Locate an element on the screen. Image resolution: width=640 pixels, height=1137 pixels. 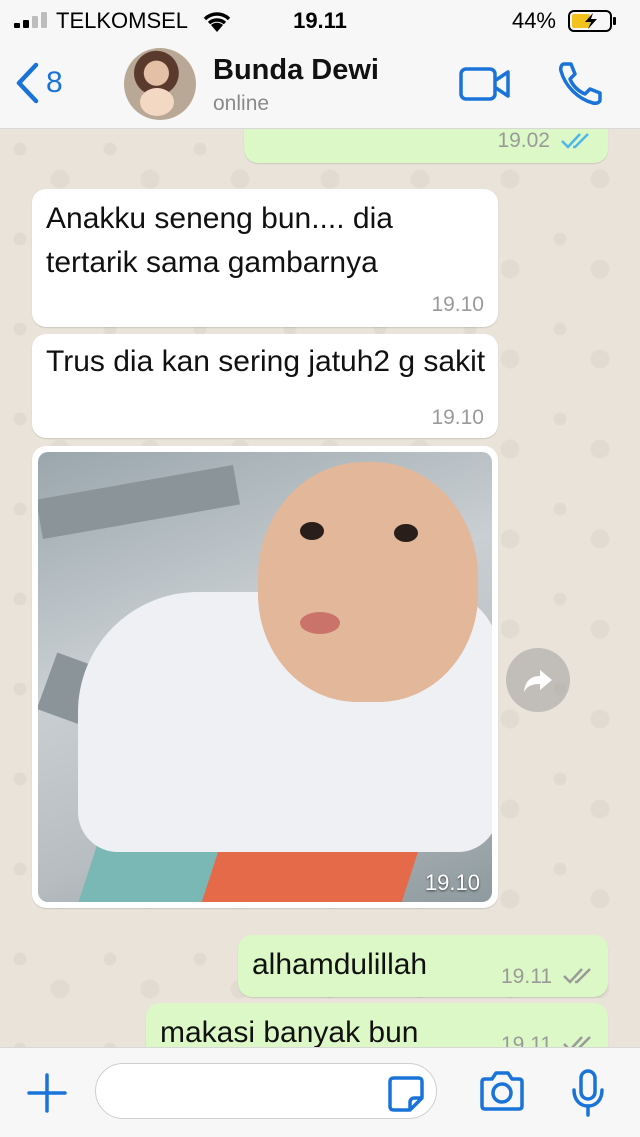
plus-icon is located at coordinates (47, 1093).